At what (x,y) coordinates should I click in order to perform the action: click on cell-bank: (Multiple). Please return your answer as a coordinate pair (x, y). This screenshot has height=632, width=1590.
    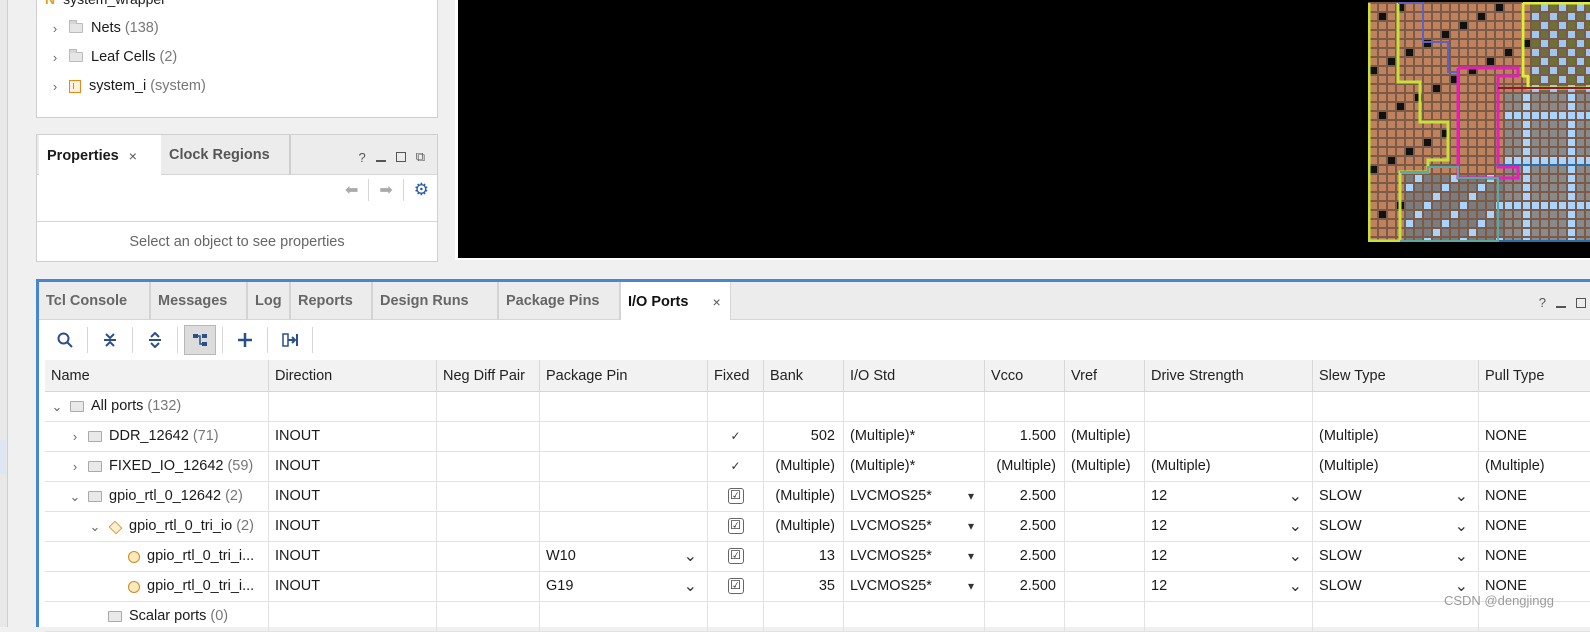
    Looking at the image, I should click on (804, 466).